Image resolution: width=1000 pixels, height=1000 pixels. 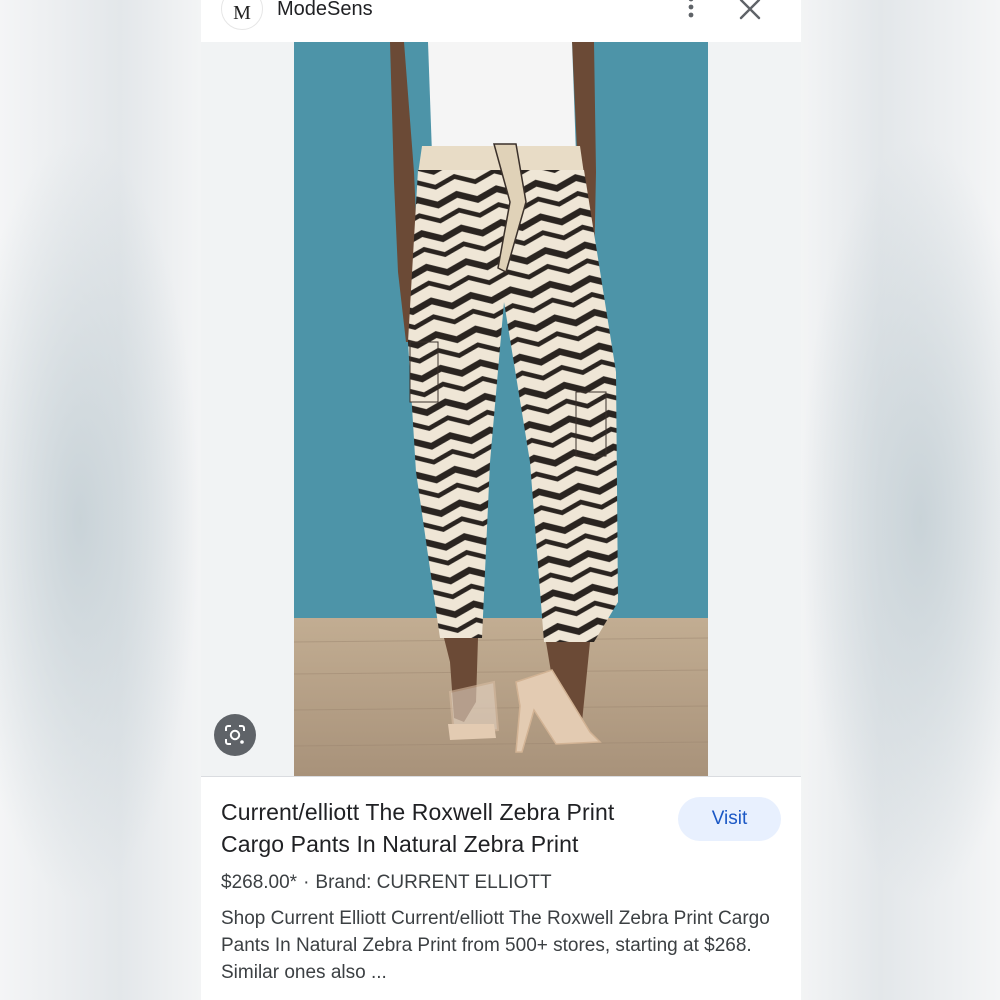 What do you see at coordinates (242, 15) in the screenshot?
I see `site-avatar: M` at bounding box center [242, 15].